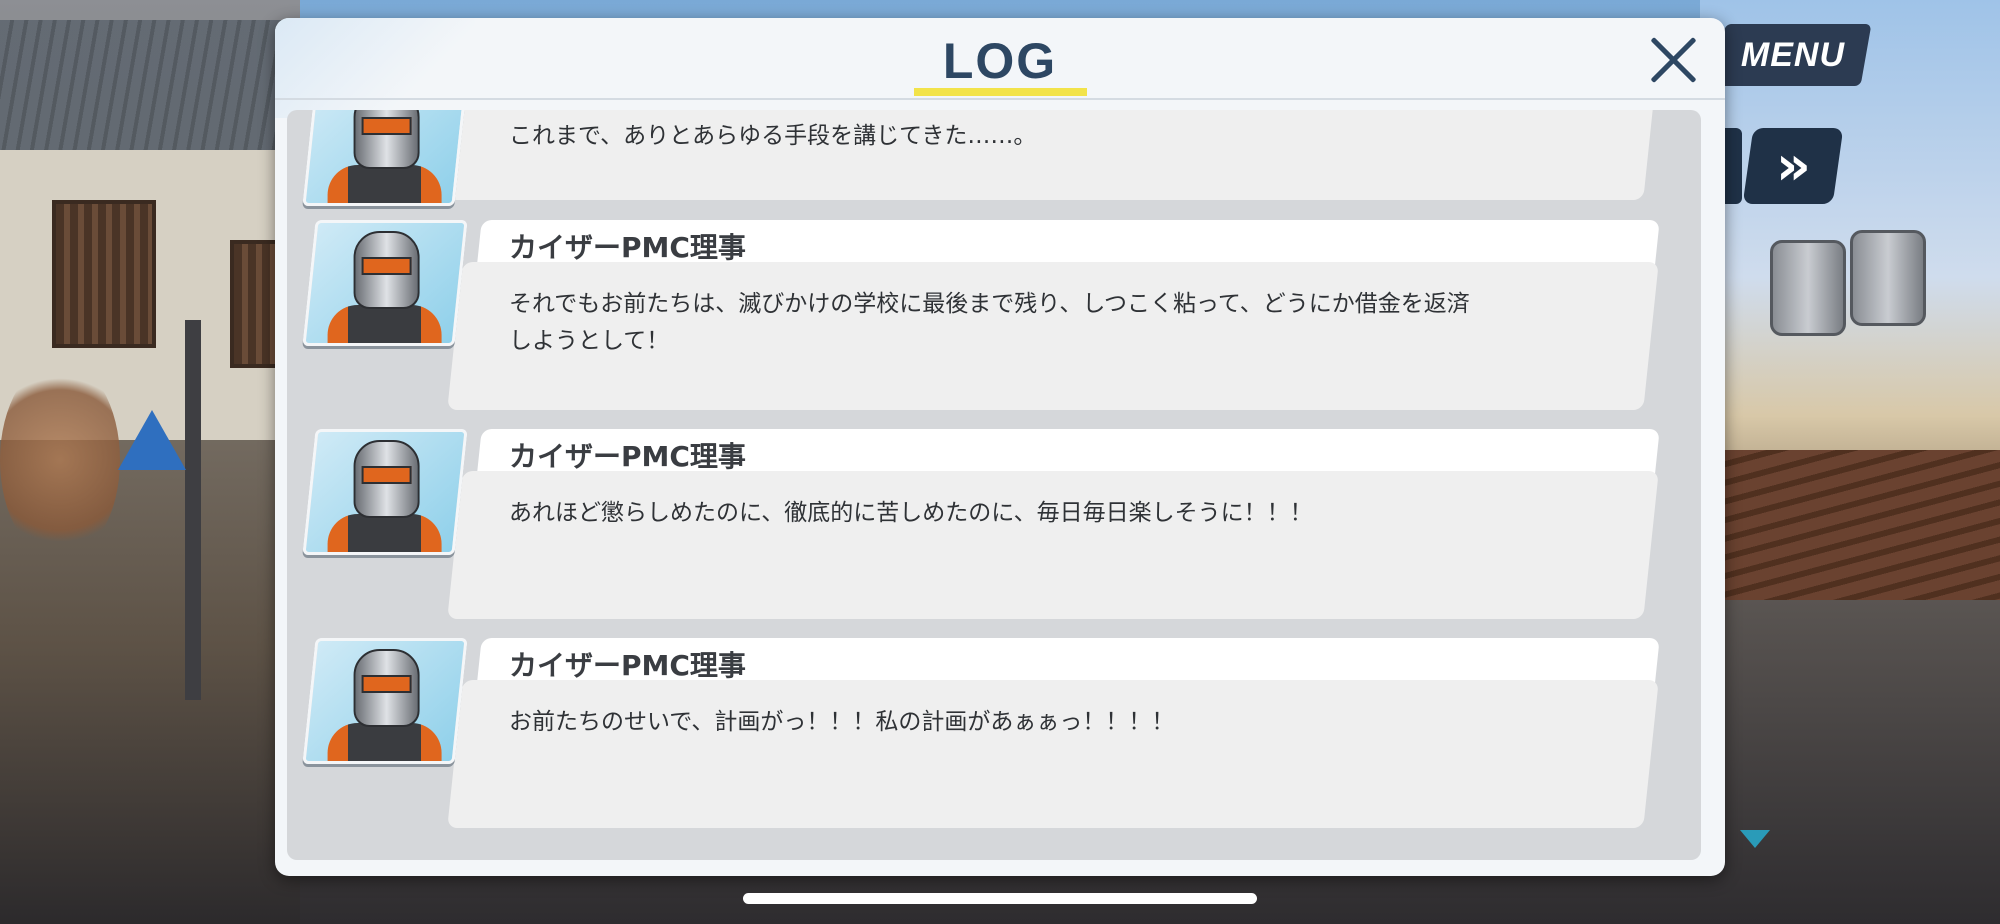  What do you see at coordinates (1000, 898) in the screenshot?
I see `home-indicator` at bounding box center [1000, 898].